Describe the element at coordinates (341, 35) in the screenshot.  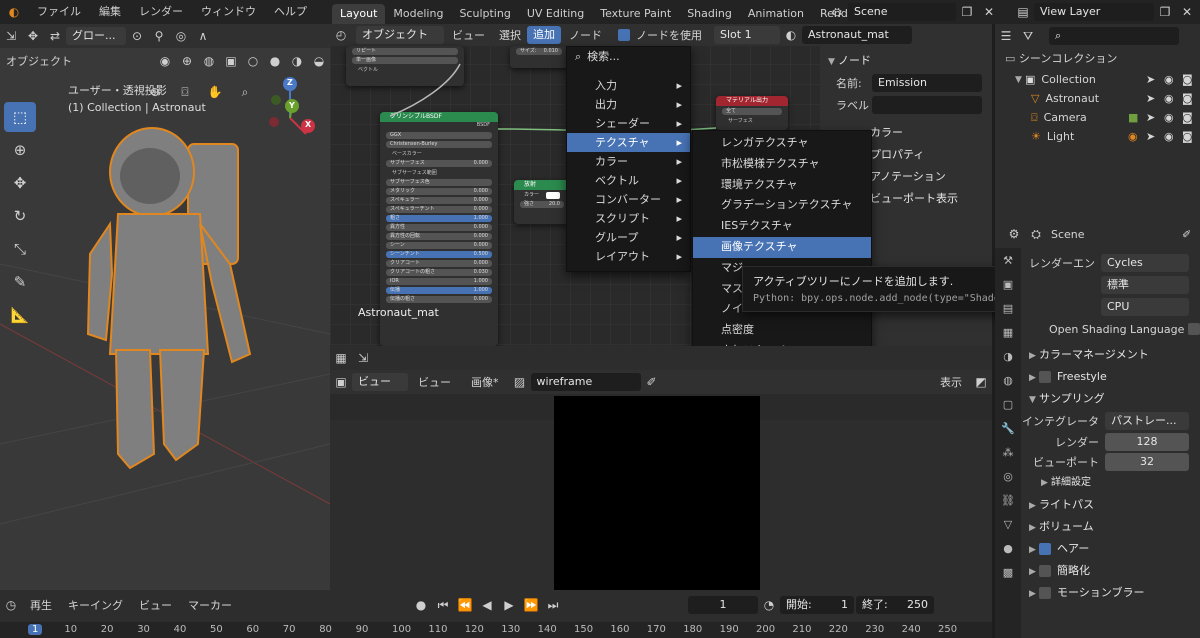
I see `editor-type-icon: ◴` at that location.